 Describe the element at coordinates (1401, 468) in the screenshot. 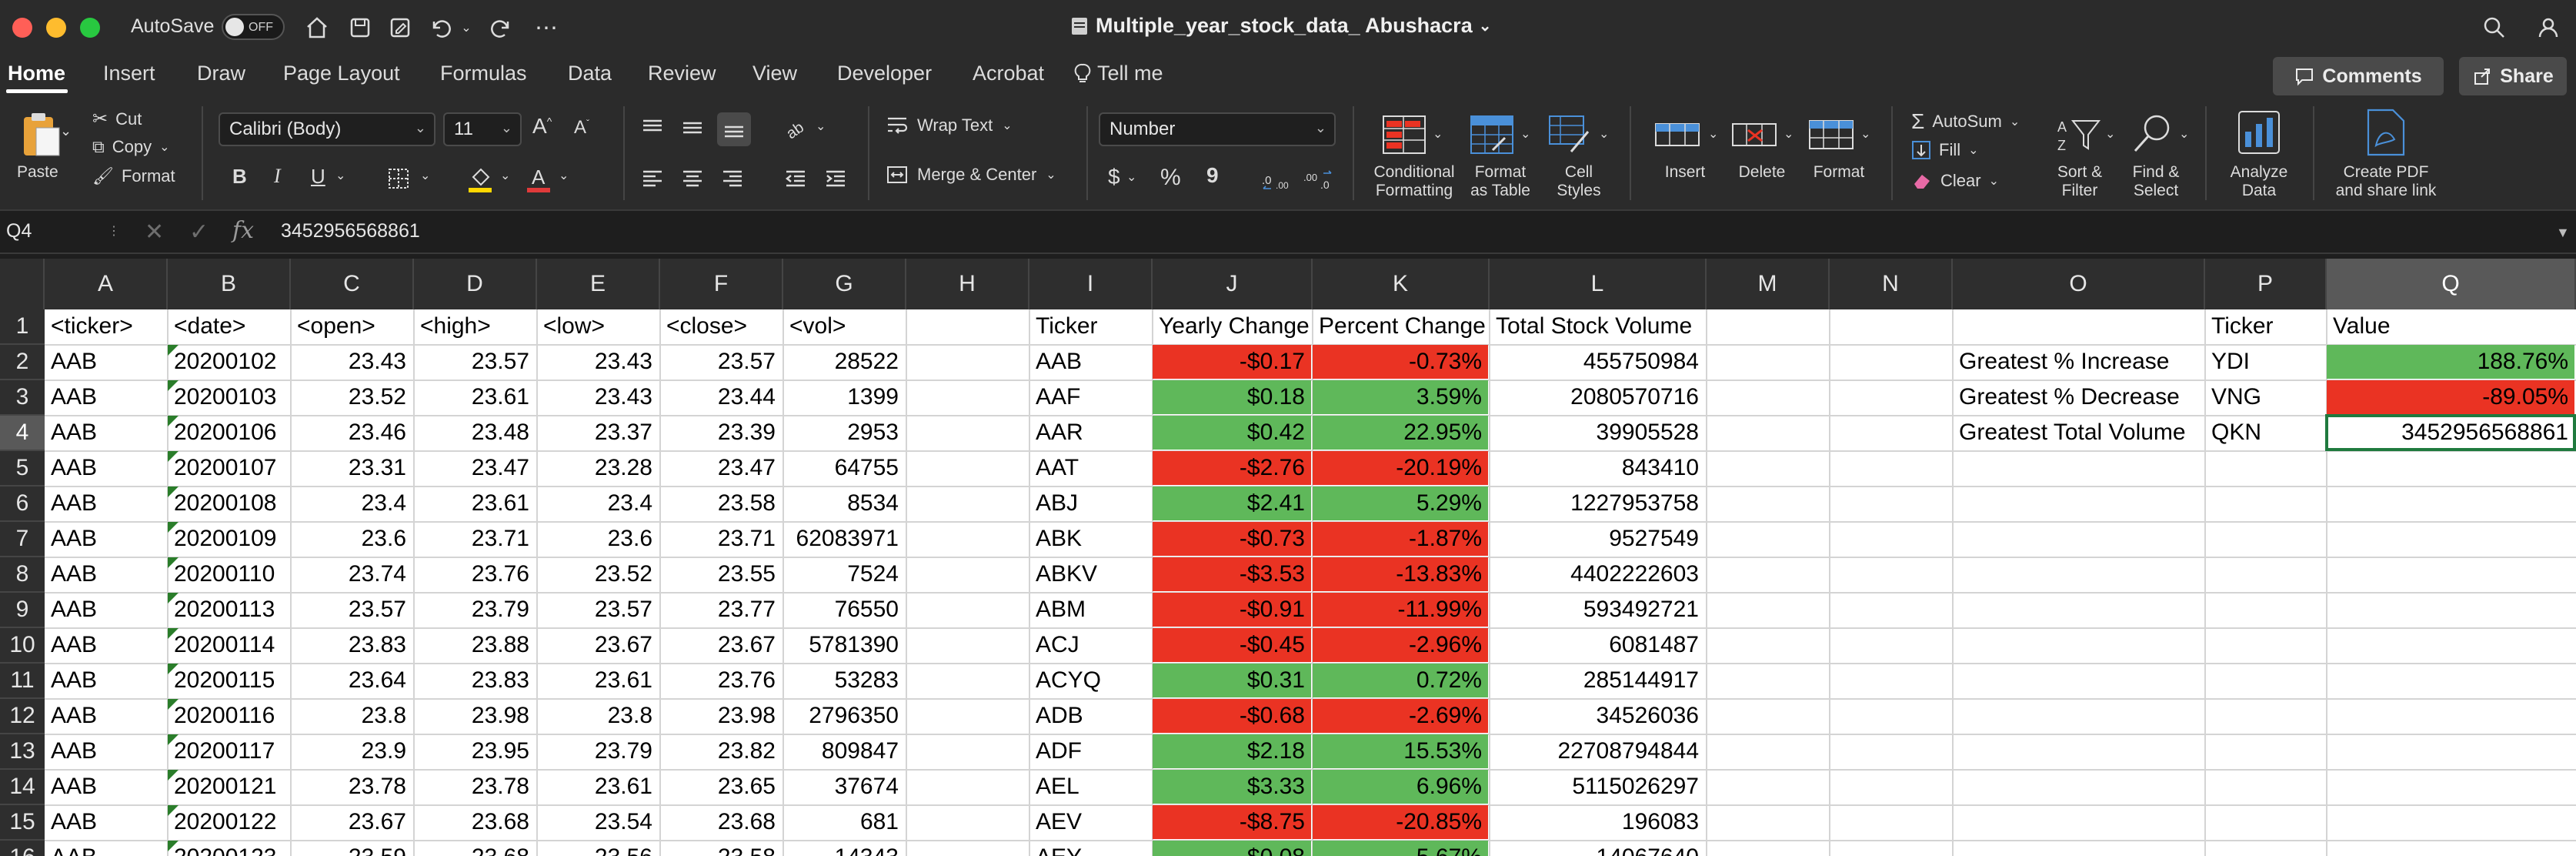

I see `cell-k5: -20.19%` at that location.